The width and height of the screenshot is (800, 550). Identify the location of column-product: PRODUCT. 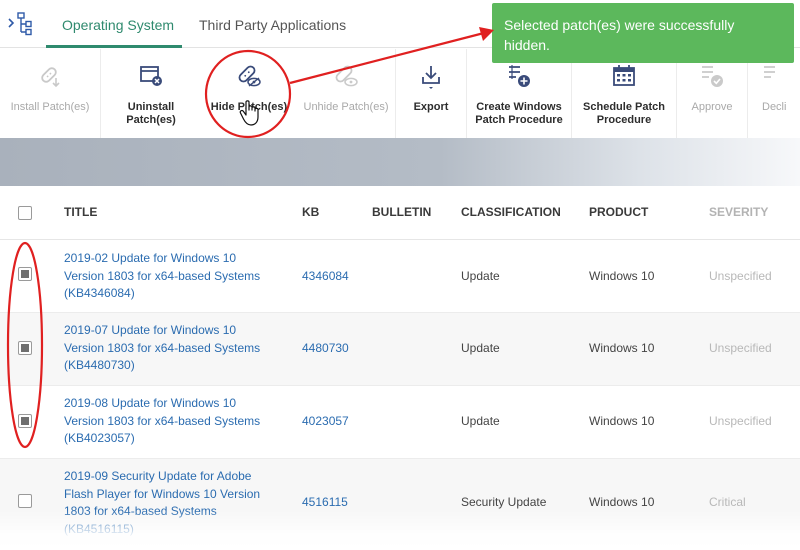
(618, 213).